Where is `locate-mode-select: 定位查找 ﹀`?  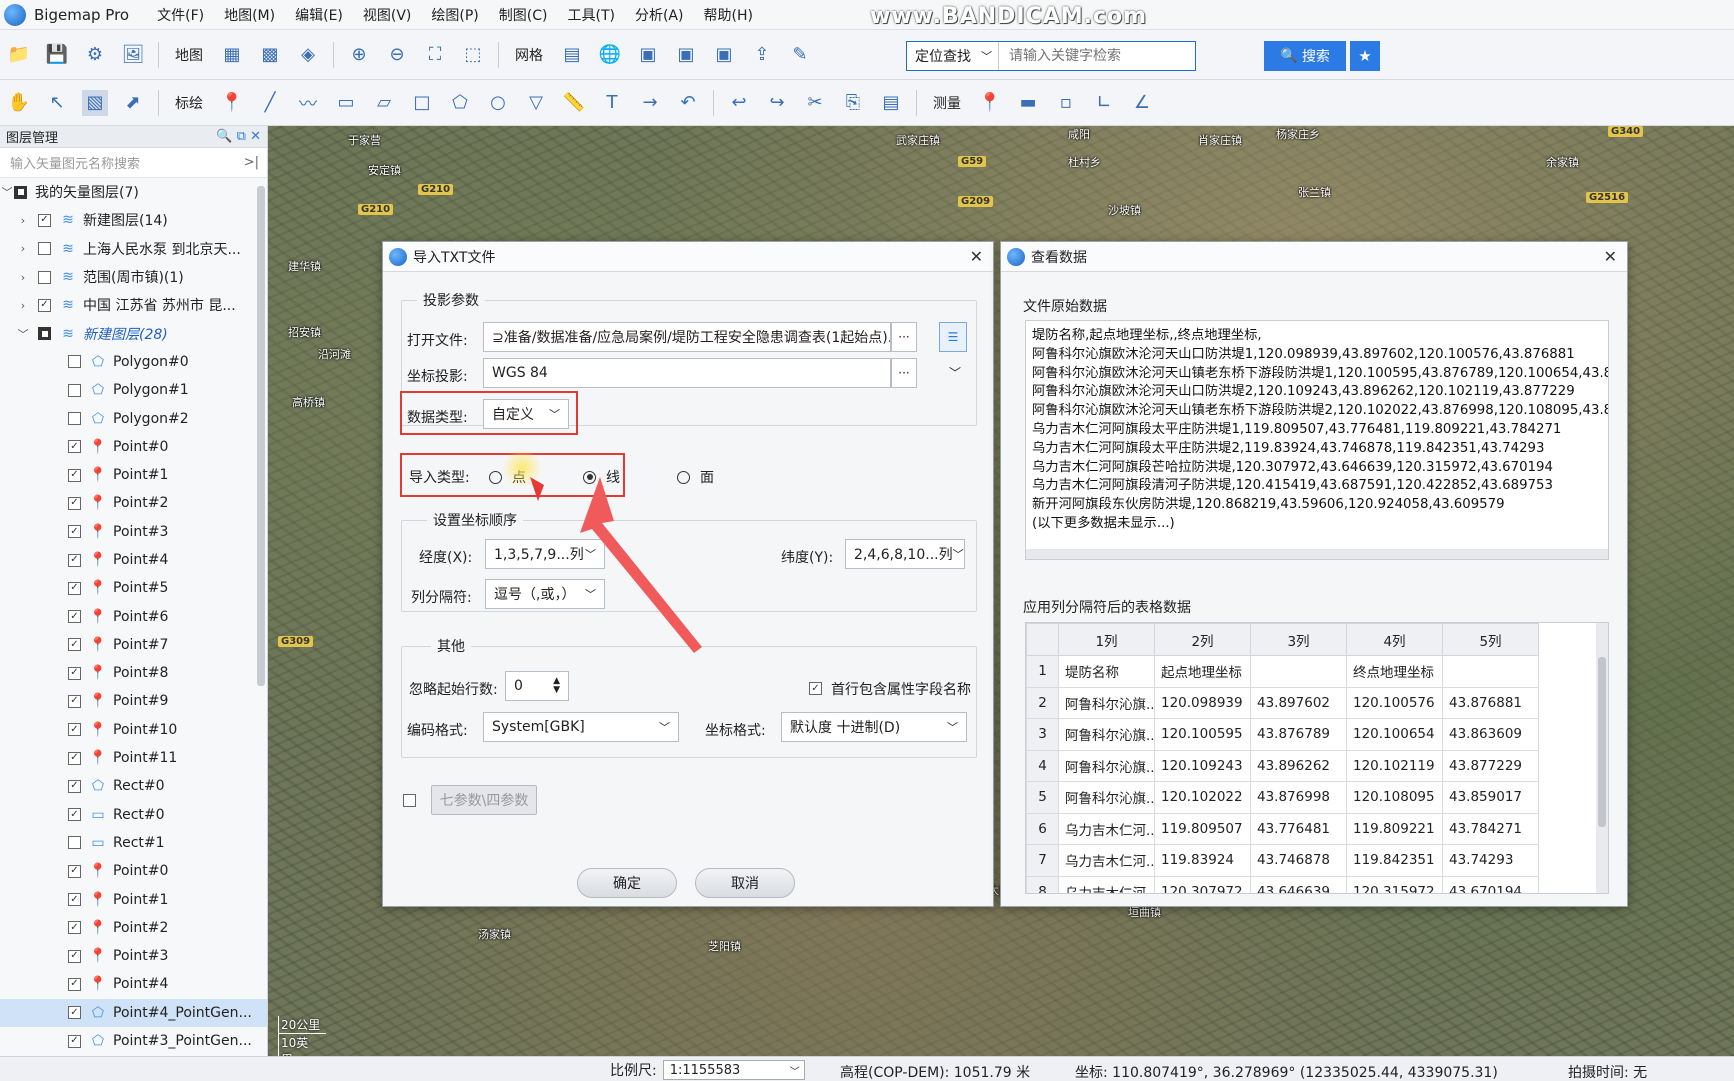 locate-mode-select: 定位查找 ﹀ is located at coordinates (953, 56).